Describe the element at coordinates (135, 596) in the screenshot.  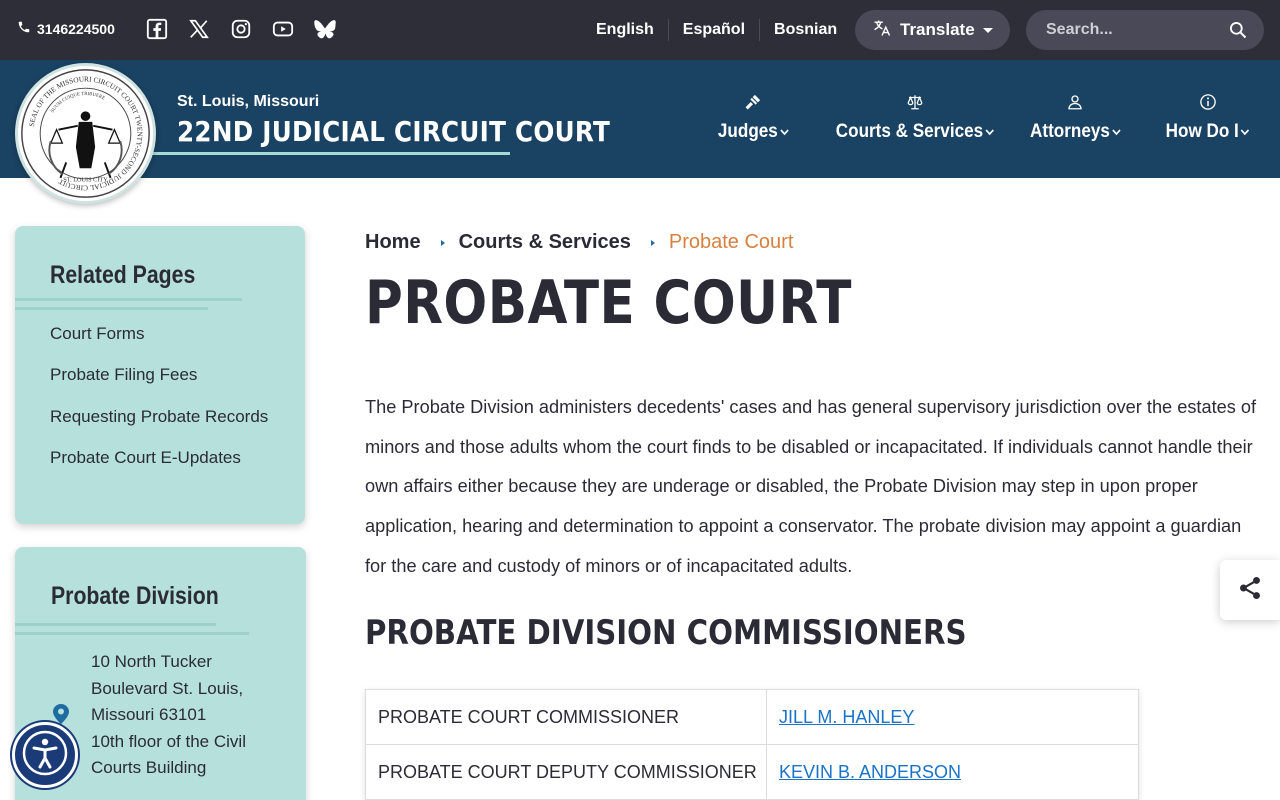
I see `probate-division-title: Probate Division` at that location.